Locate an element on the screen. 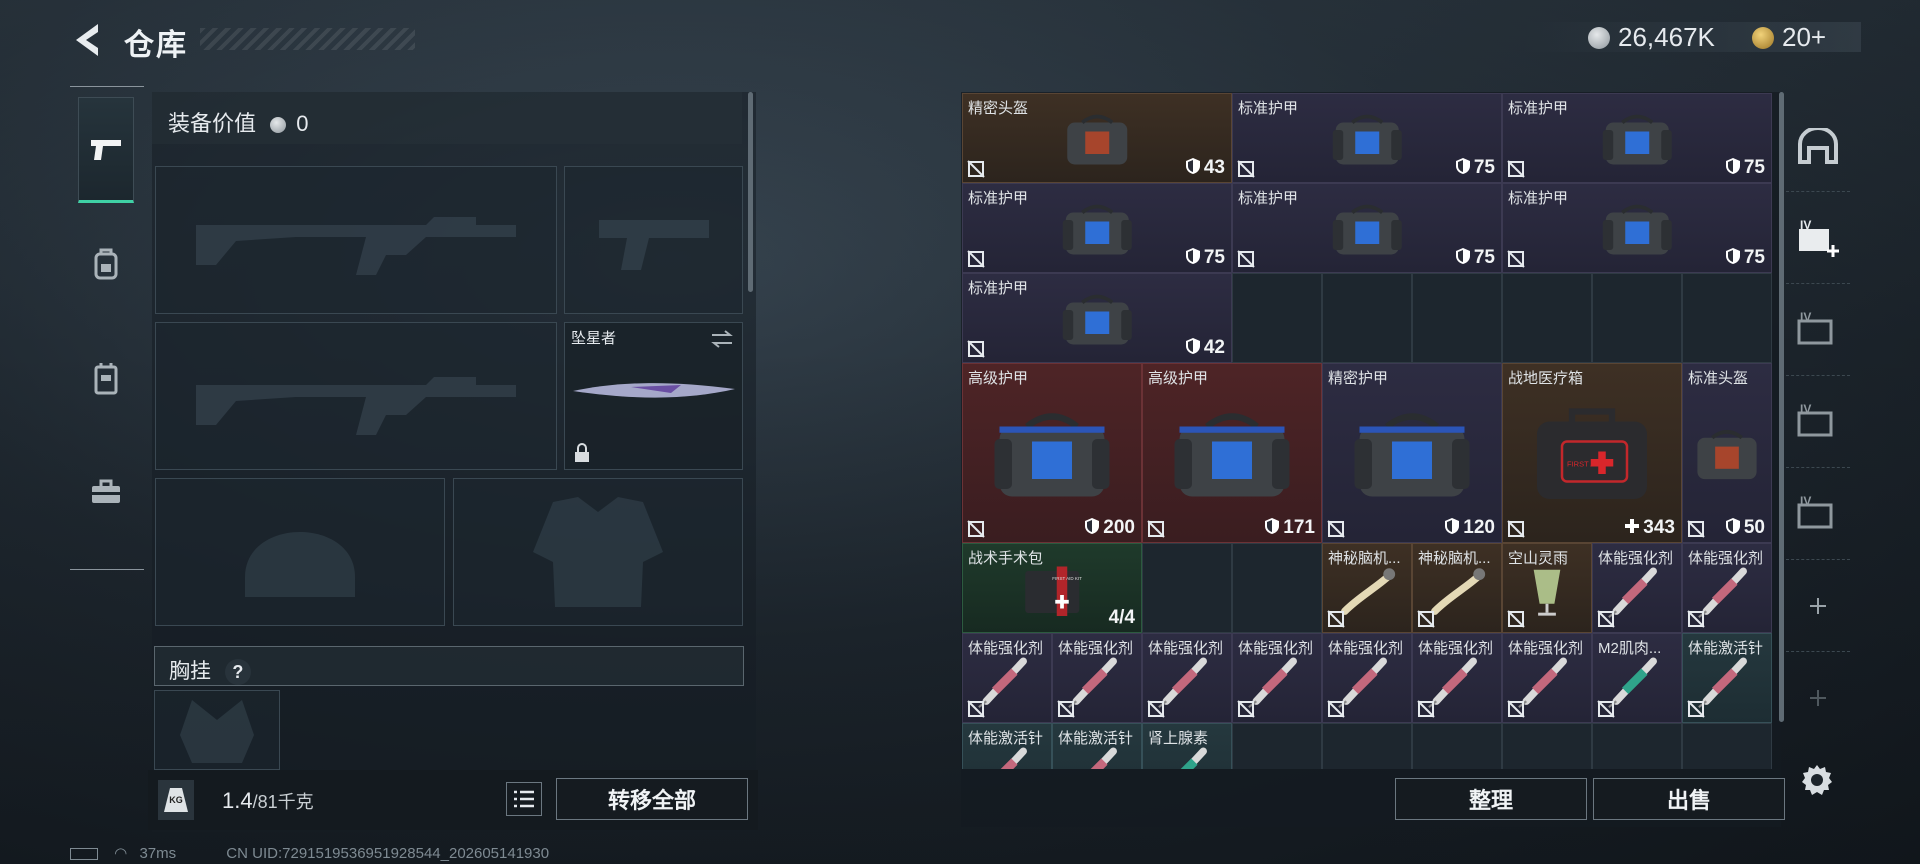 Image resolution: width=1920 pixels, height=864 pixels. equipment-category-nav is located at coordinates (107, 328).